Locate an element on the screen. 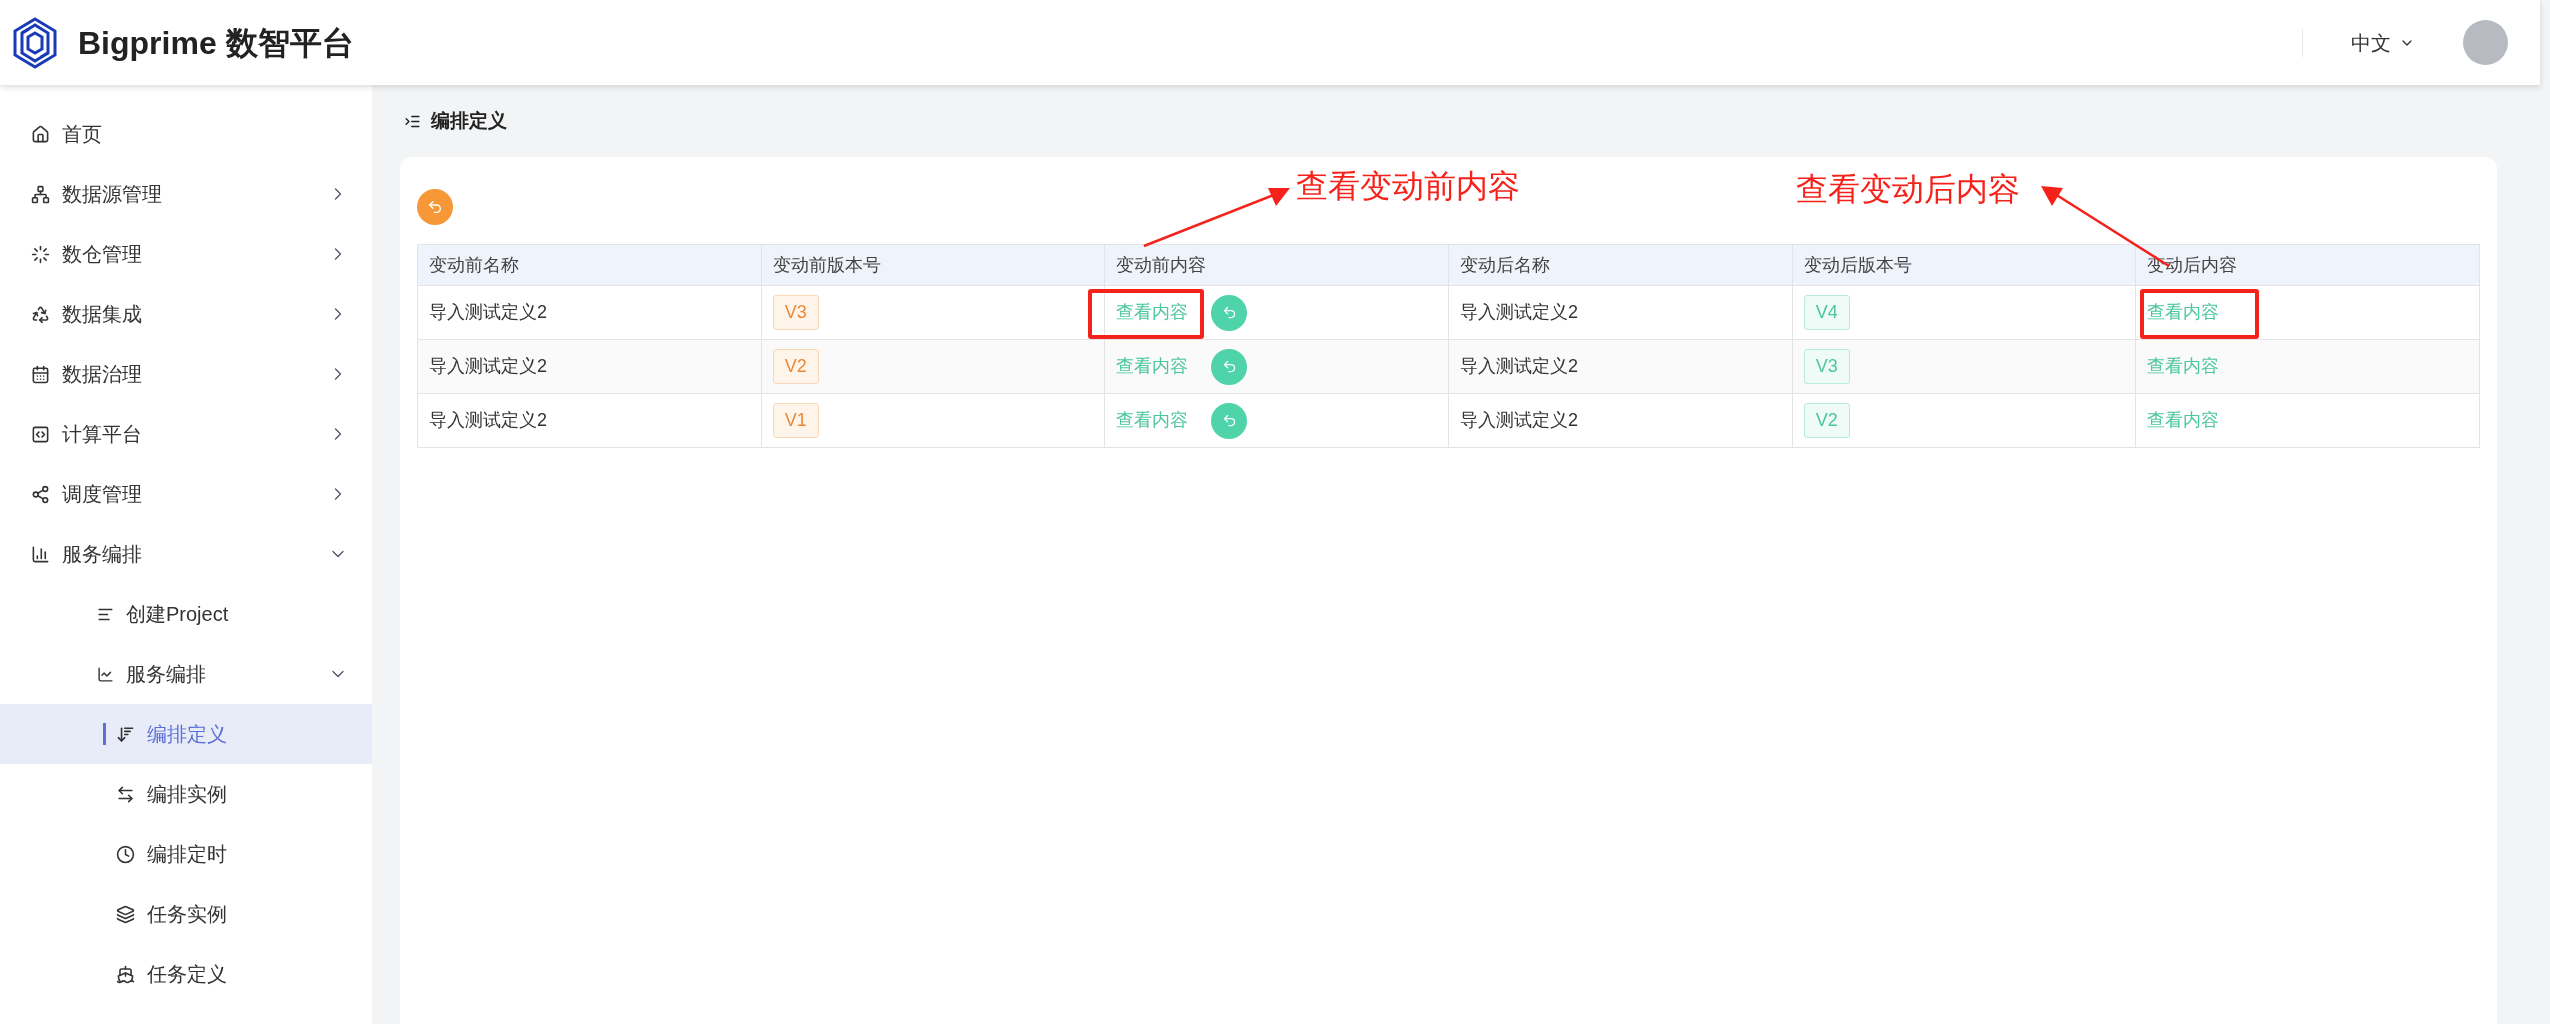  logo-icon is located at coordinates (35, 42).